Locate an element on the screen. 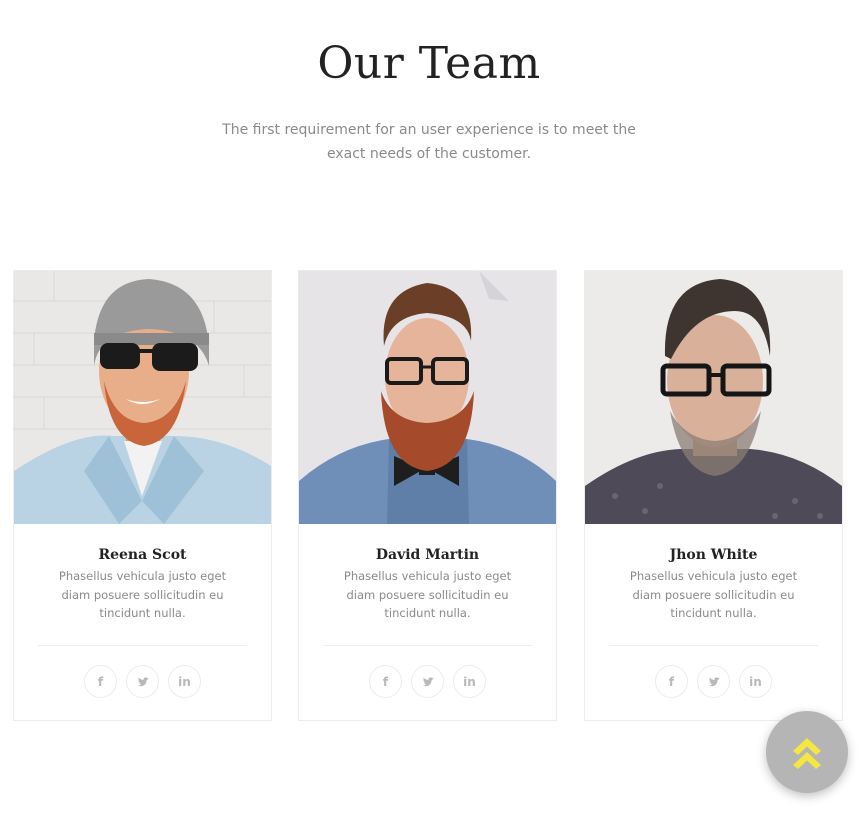 This screenshot has width=858, height=830. back-to-top-button is located at coordinates (807, 752).